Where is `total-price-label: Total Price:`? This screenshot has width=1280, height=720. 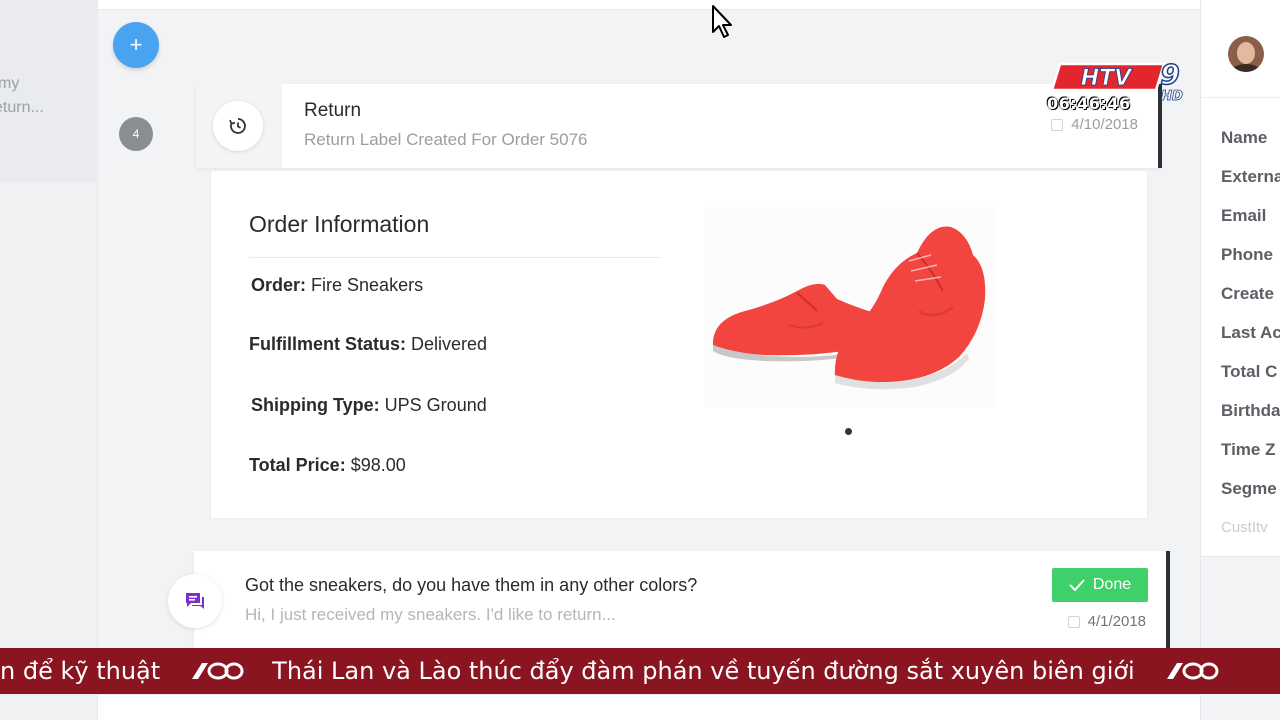
total-price-label: Total Price: is located at coordinates (297, 465).